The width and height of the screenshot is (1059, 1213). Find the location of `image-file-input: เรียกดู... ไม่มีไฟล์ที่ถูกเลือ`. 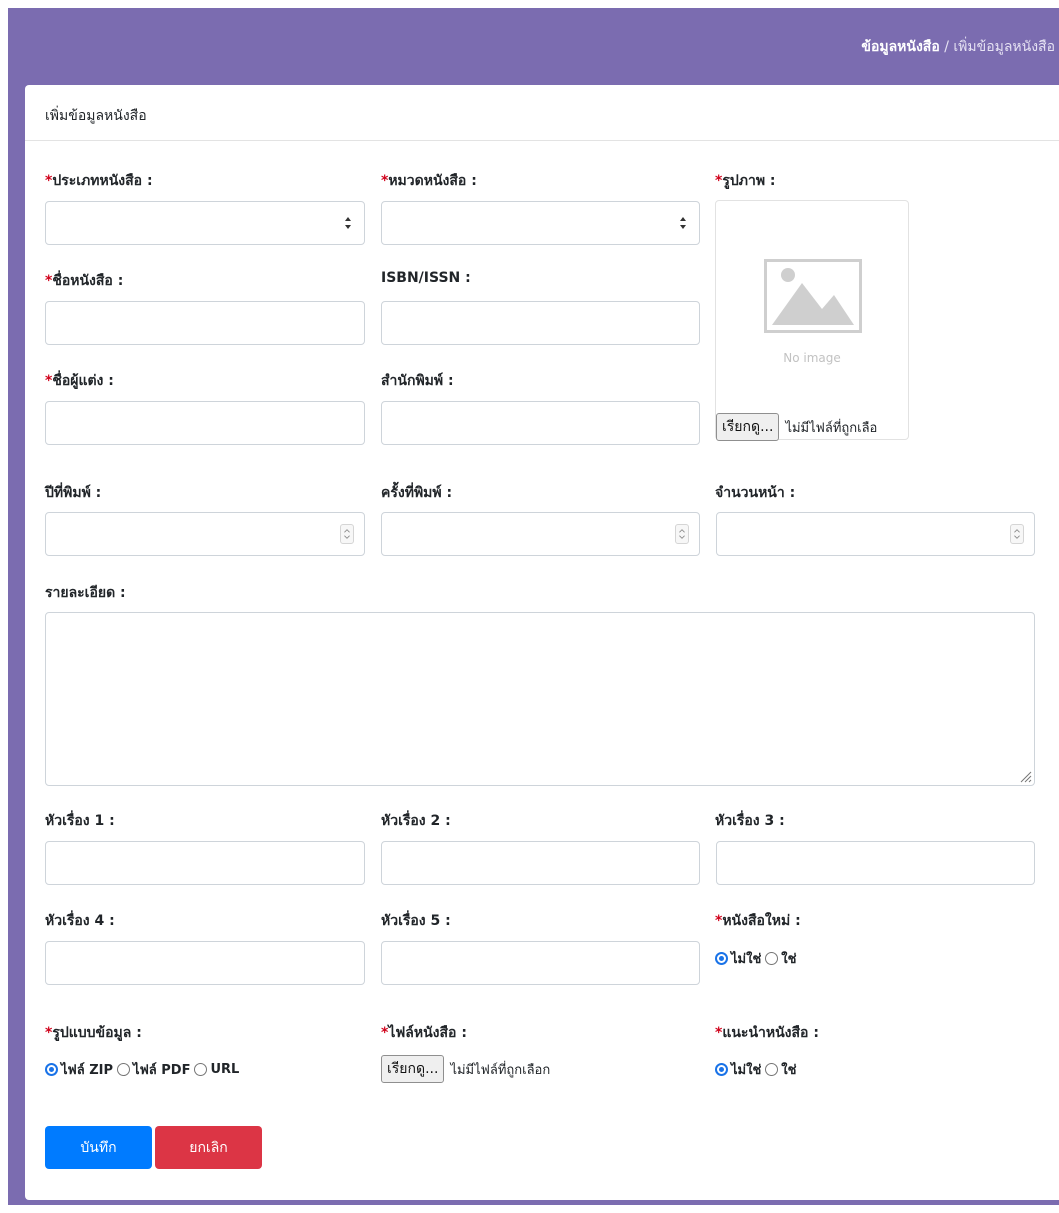

image-file-input: เรียกดู... ไม่มีไฟล์ที่ถูกเลือ is located at coordinates (796, 427).